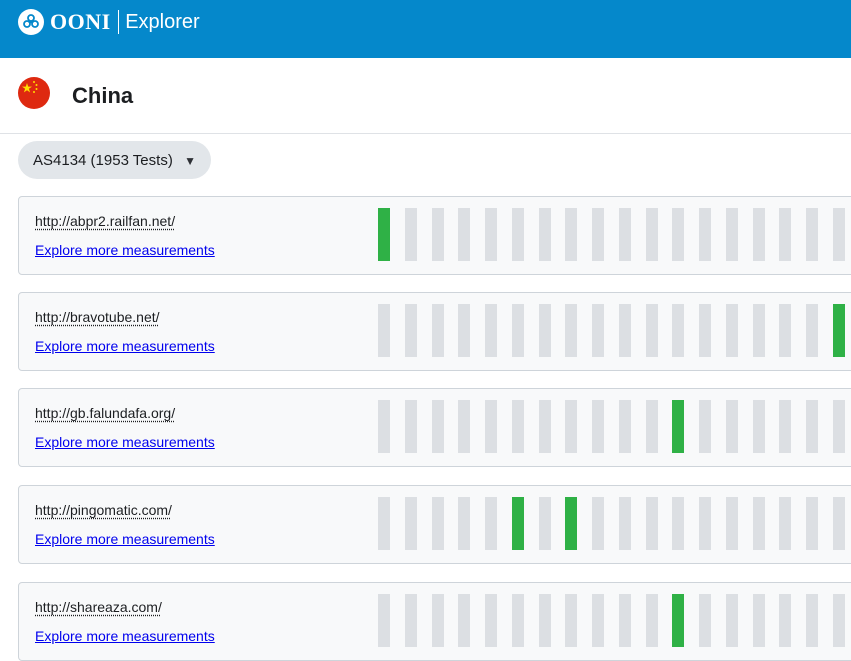 The height and width of the screenshot is (661, 851). I want to click on network-selector: AS4134 (1953 Tests) ▼, so click(114, 160).